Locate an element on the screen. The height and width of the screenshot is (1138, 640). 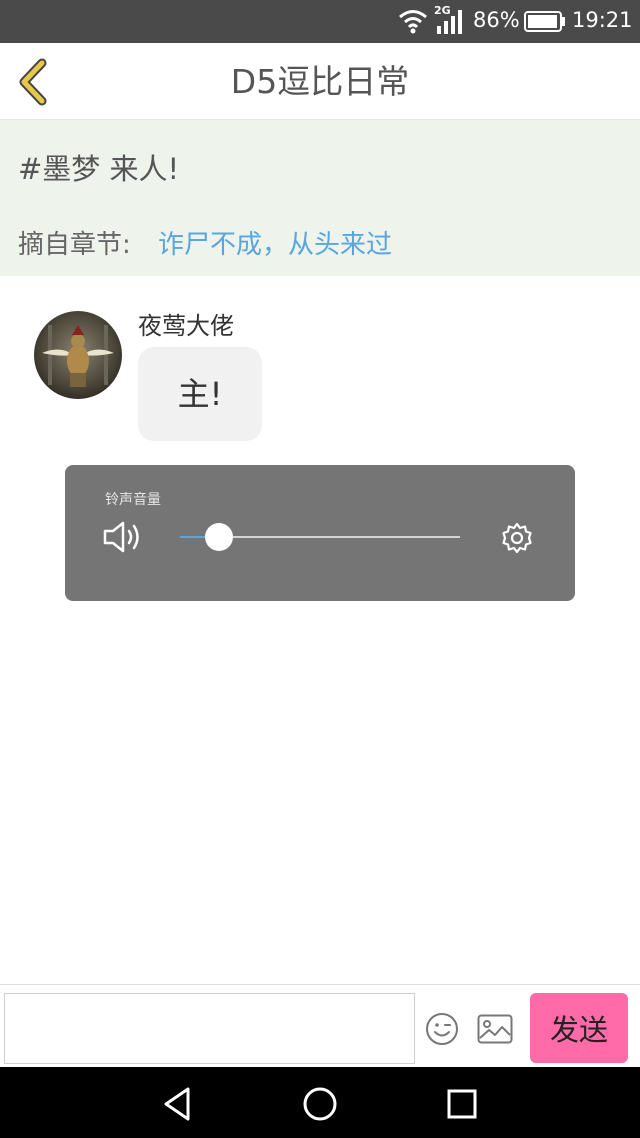
send-button: 发送 is located at coordinates (579, 1028).